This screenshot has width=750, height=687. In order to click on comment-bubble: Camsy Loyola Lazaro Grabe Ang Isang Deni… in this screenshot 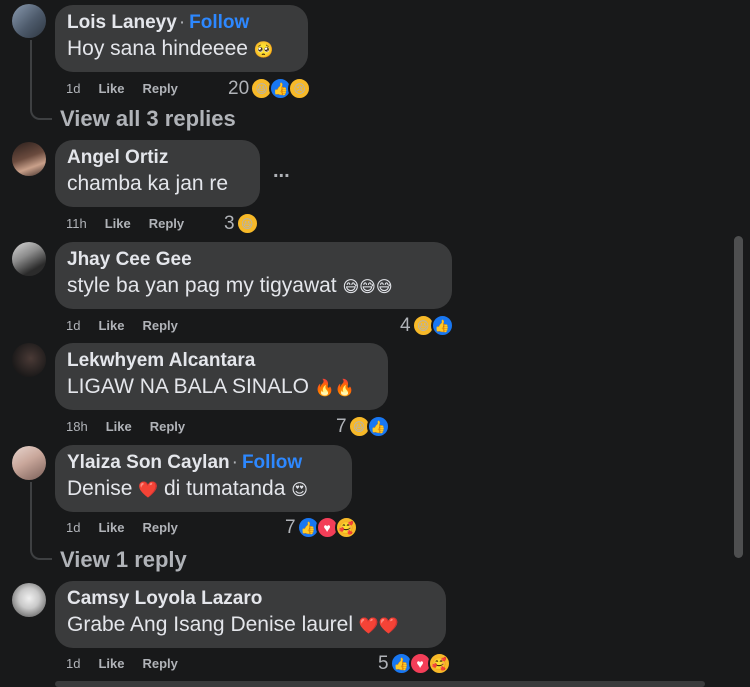, I will do `click(250, 614)`.